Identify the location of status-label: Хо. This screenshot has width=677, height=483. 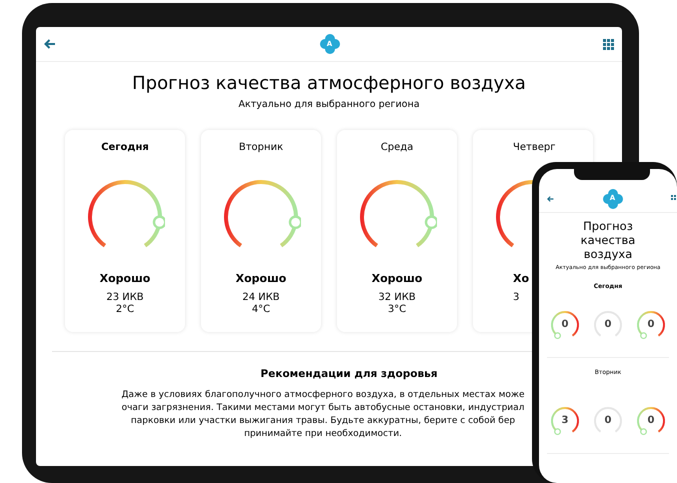
(521, 279).